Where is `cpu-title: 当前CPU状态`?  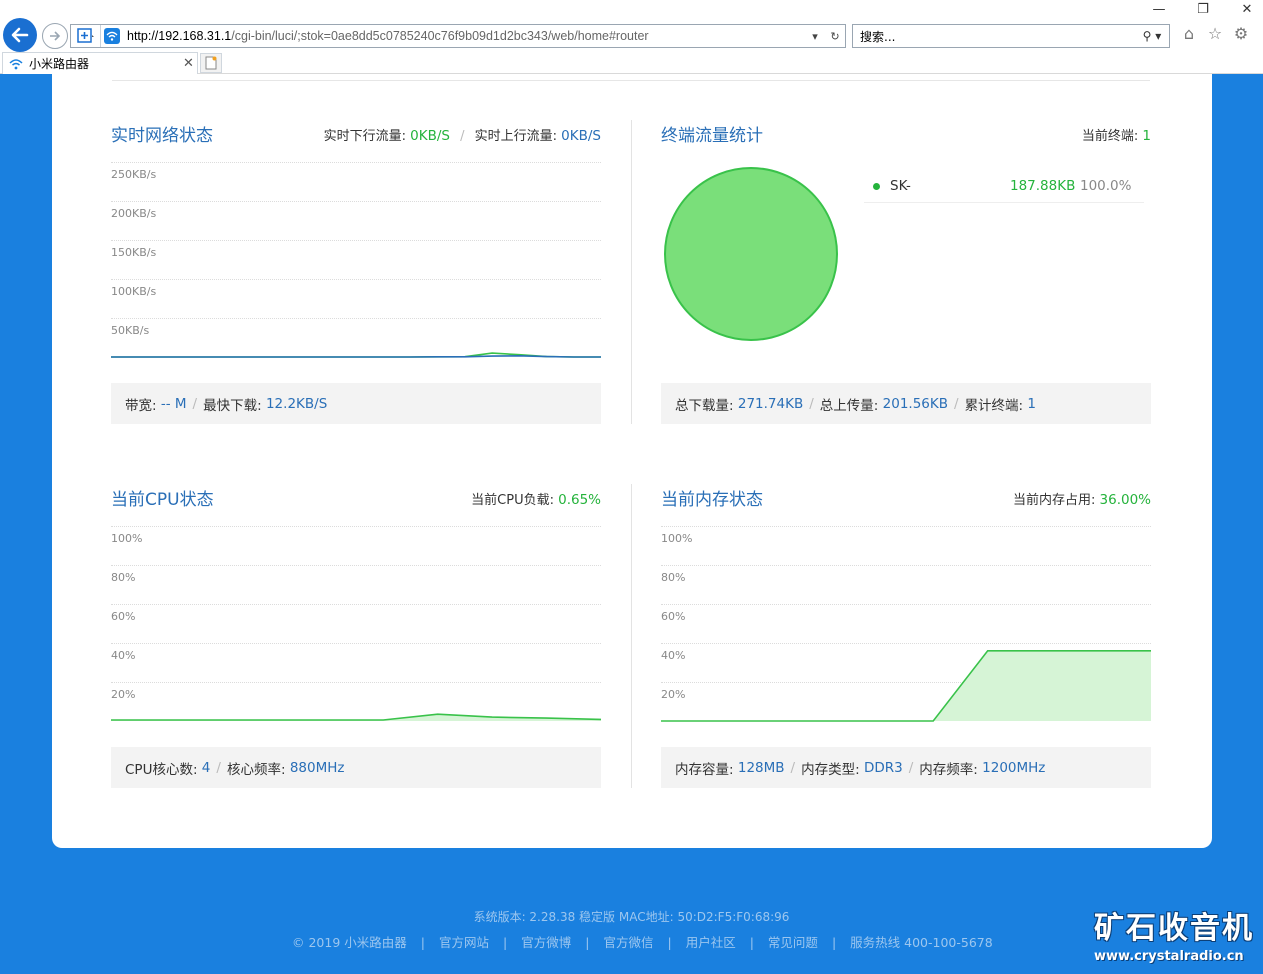
cpu-title: 当前CPU状态 is located at coordinates (162, 500).